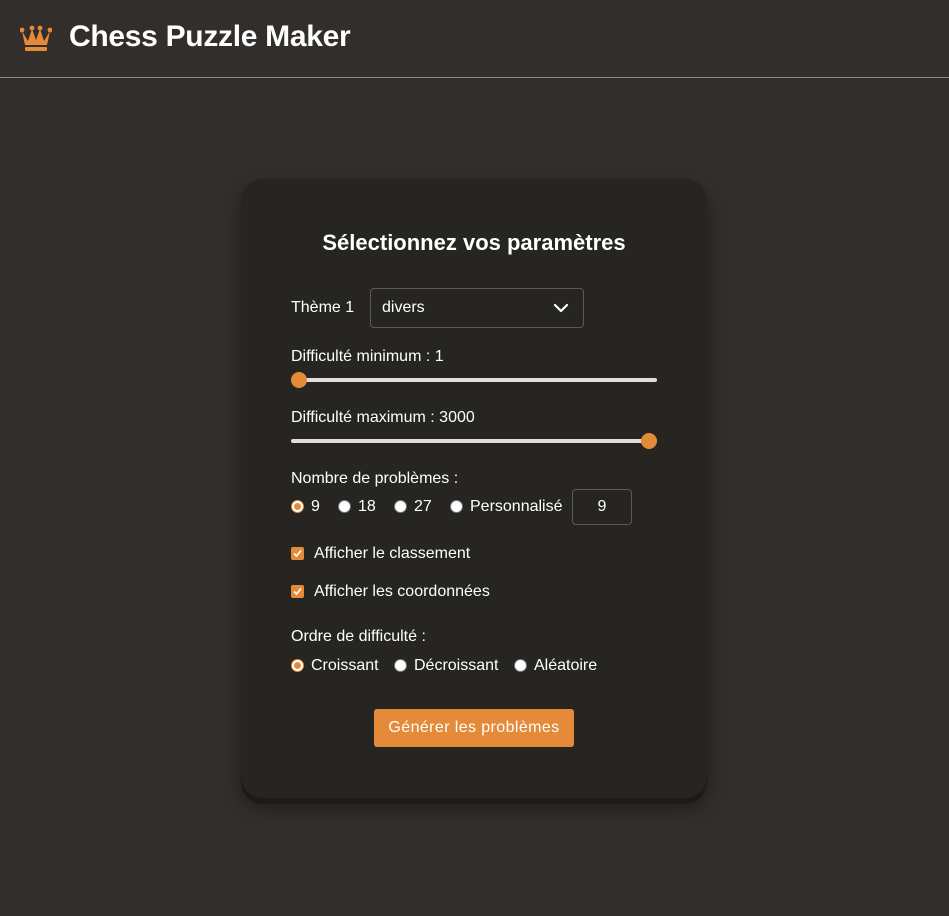 Image resolution: width=949 pixels, height=916 pixels. I want to click on settings-title: Sélectionnez vos paramètres, so click(474, 242).